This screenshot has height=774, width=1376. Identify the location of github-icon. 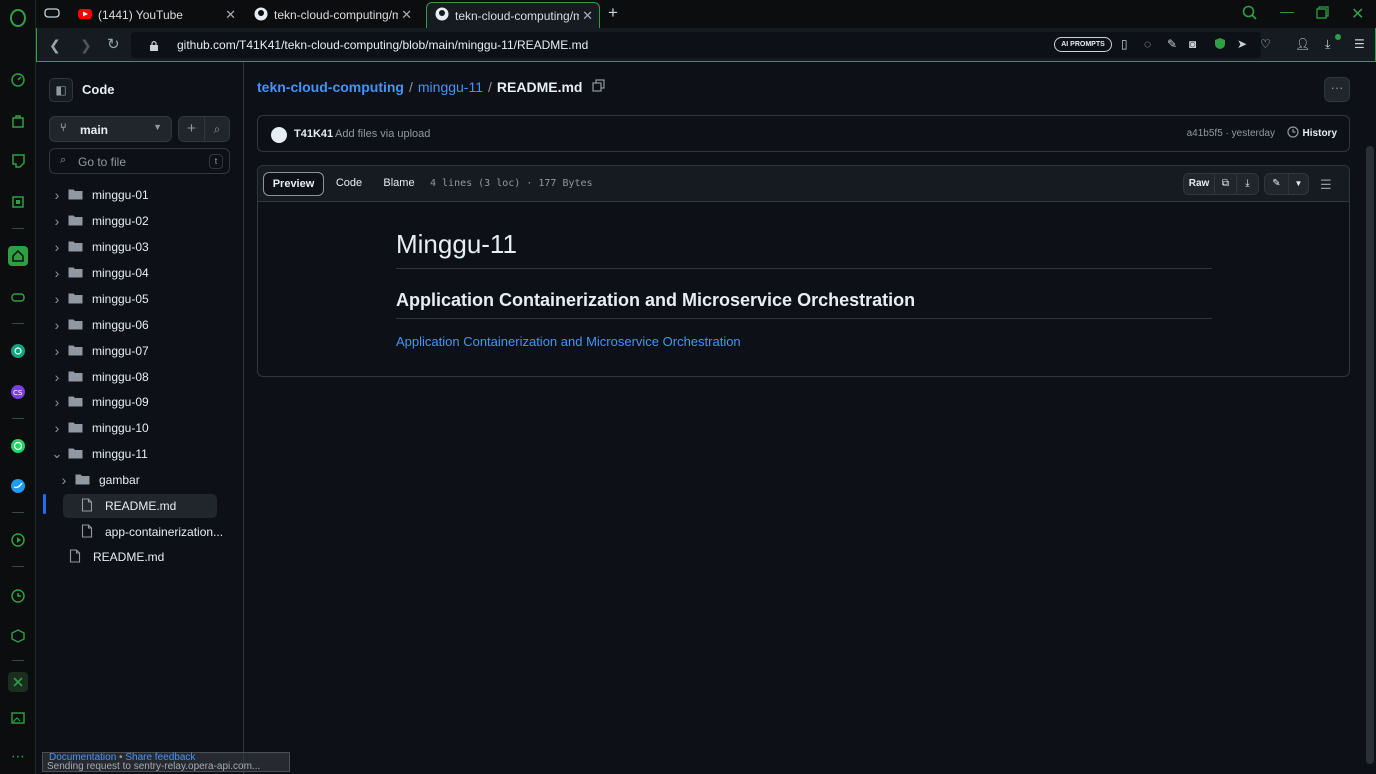
(261, 15).